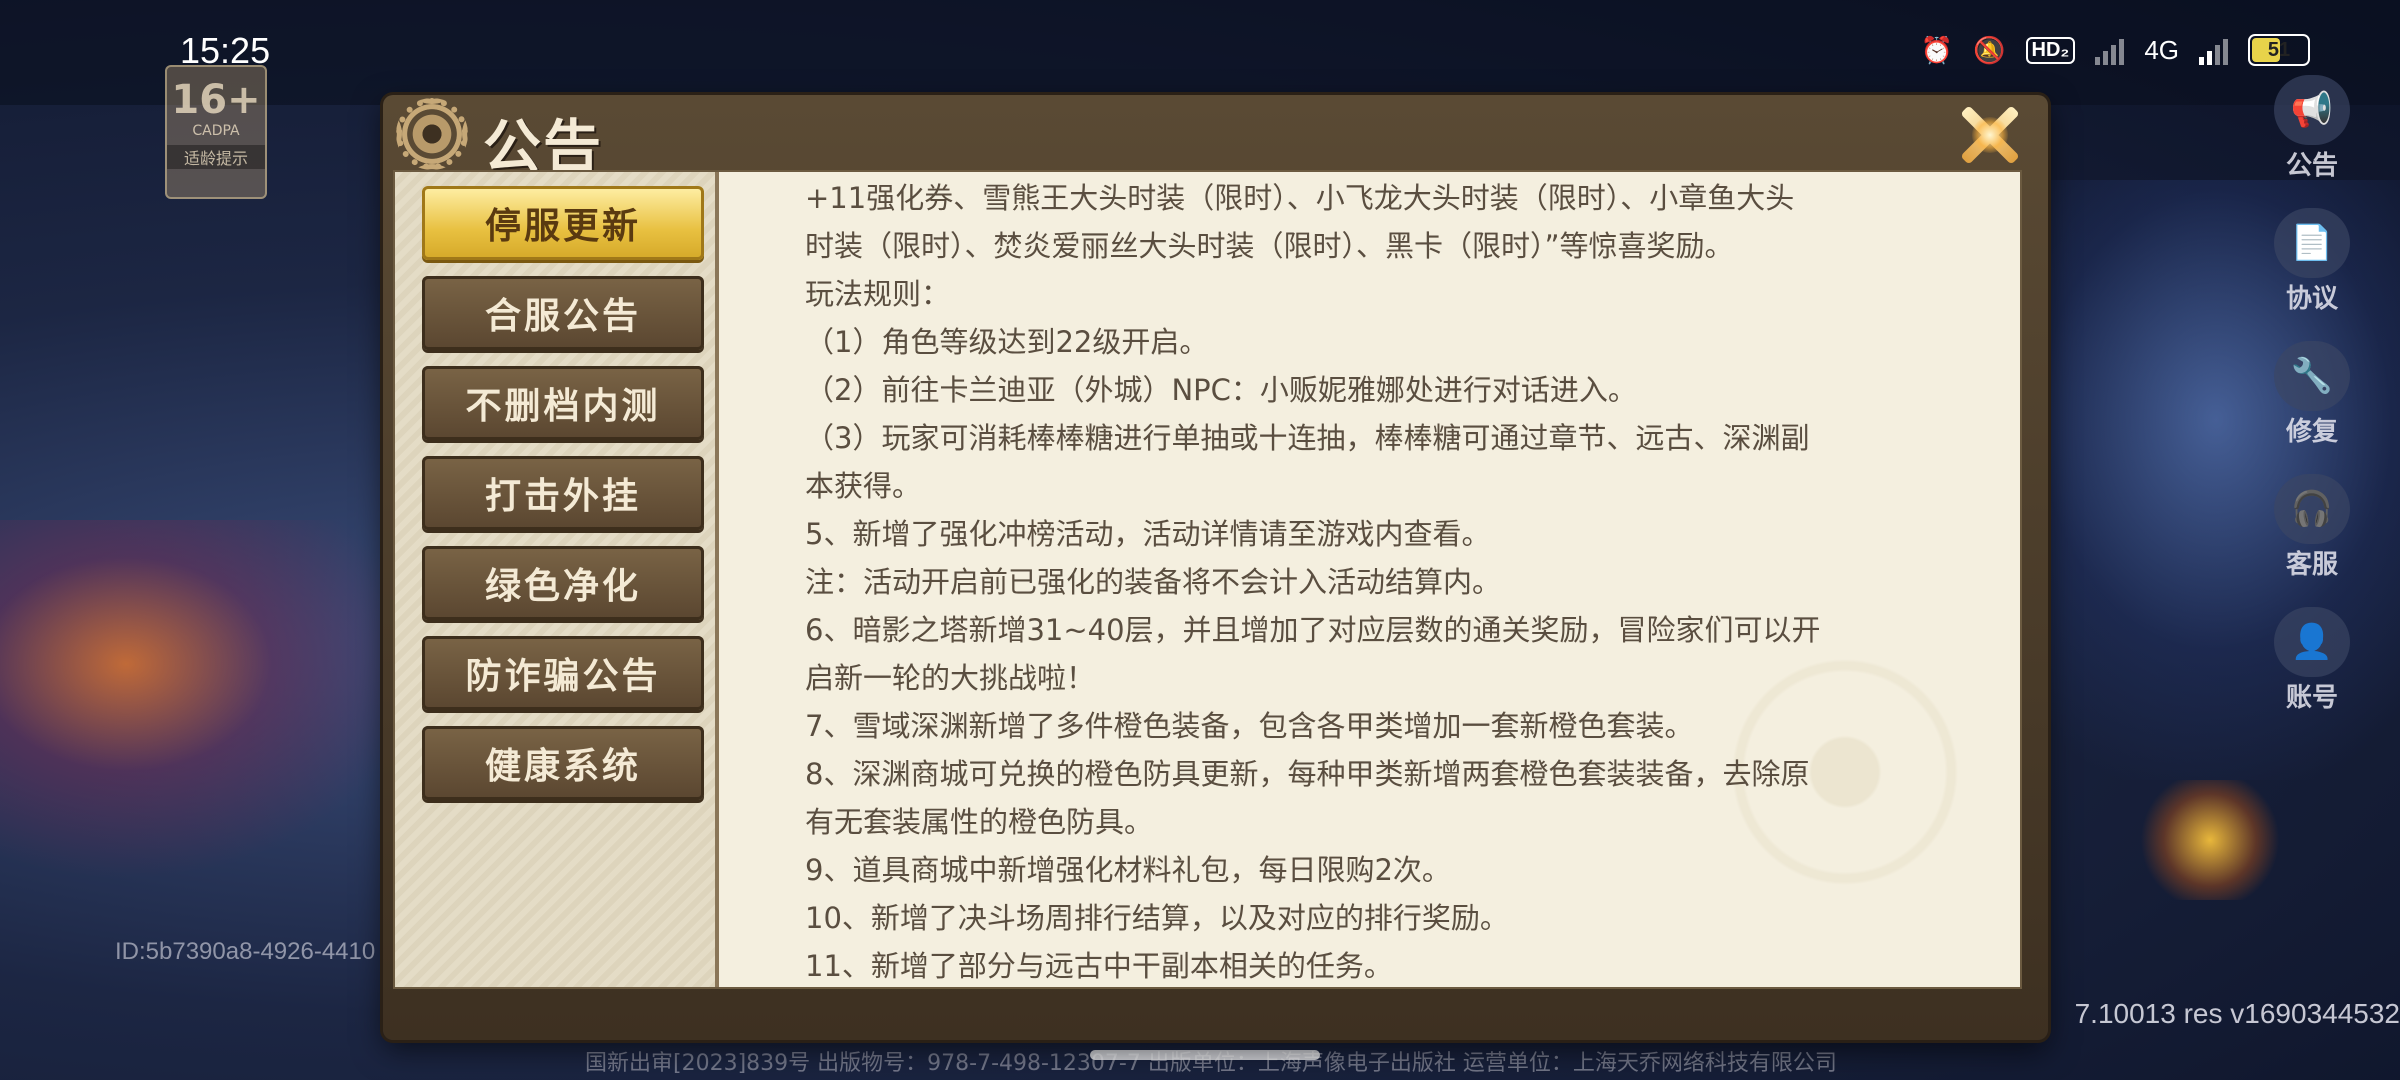 The height and width of the screenshot is (1080, 2400). I want to click on side-item-customer-service: 🎧 客服, so click(2312, 527).